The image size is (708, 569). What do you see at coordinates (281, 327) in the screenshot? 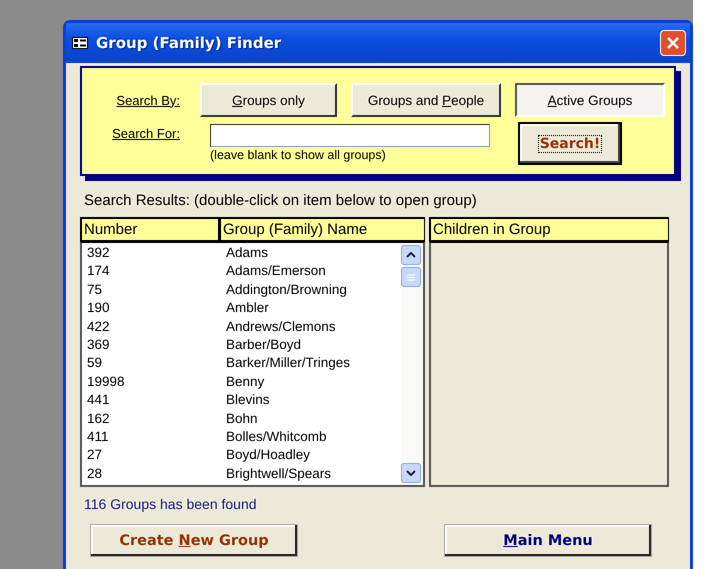
I see `name-cell-text: Andrews/Clemons` at bounding box center [281, 327].